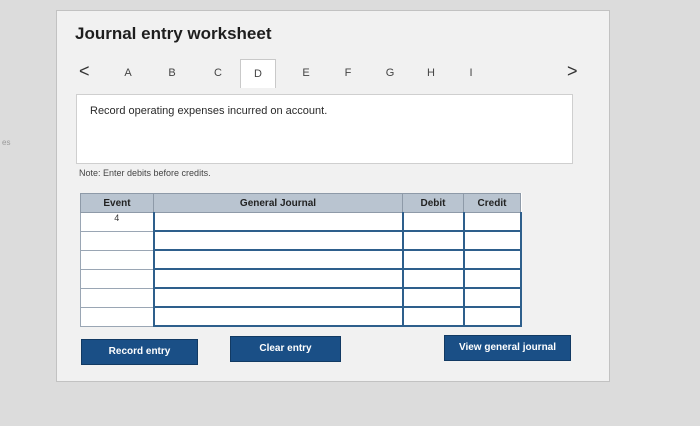 The image size is (700, 426). Describe the element at coordinates (348, 73) in the screenshot. I see `tab-f: F` at that location.